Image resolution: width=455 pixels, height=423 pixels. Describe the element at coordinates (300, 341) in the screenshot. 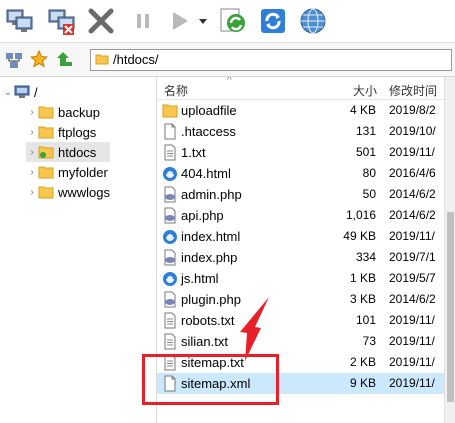

I see `file-row: silian.txt 73 2019/11/` at that location.